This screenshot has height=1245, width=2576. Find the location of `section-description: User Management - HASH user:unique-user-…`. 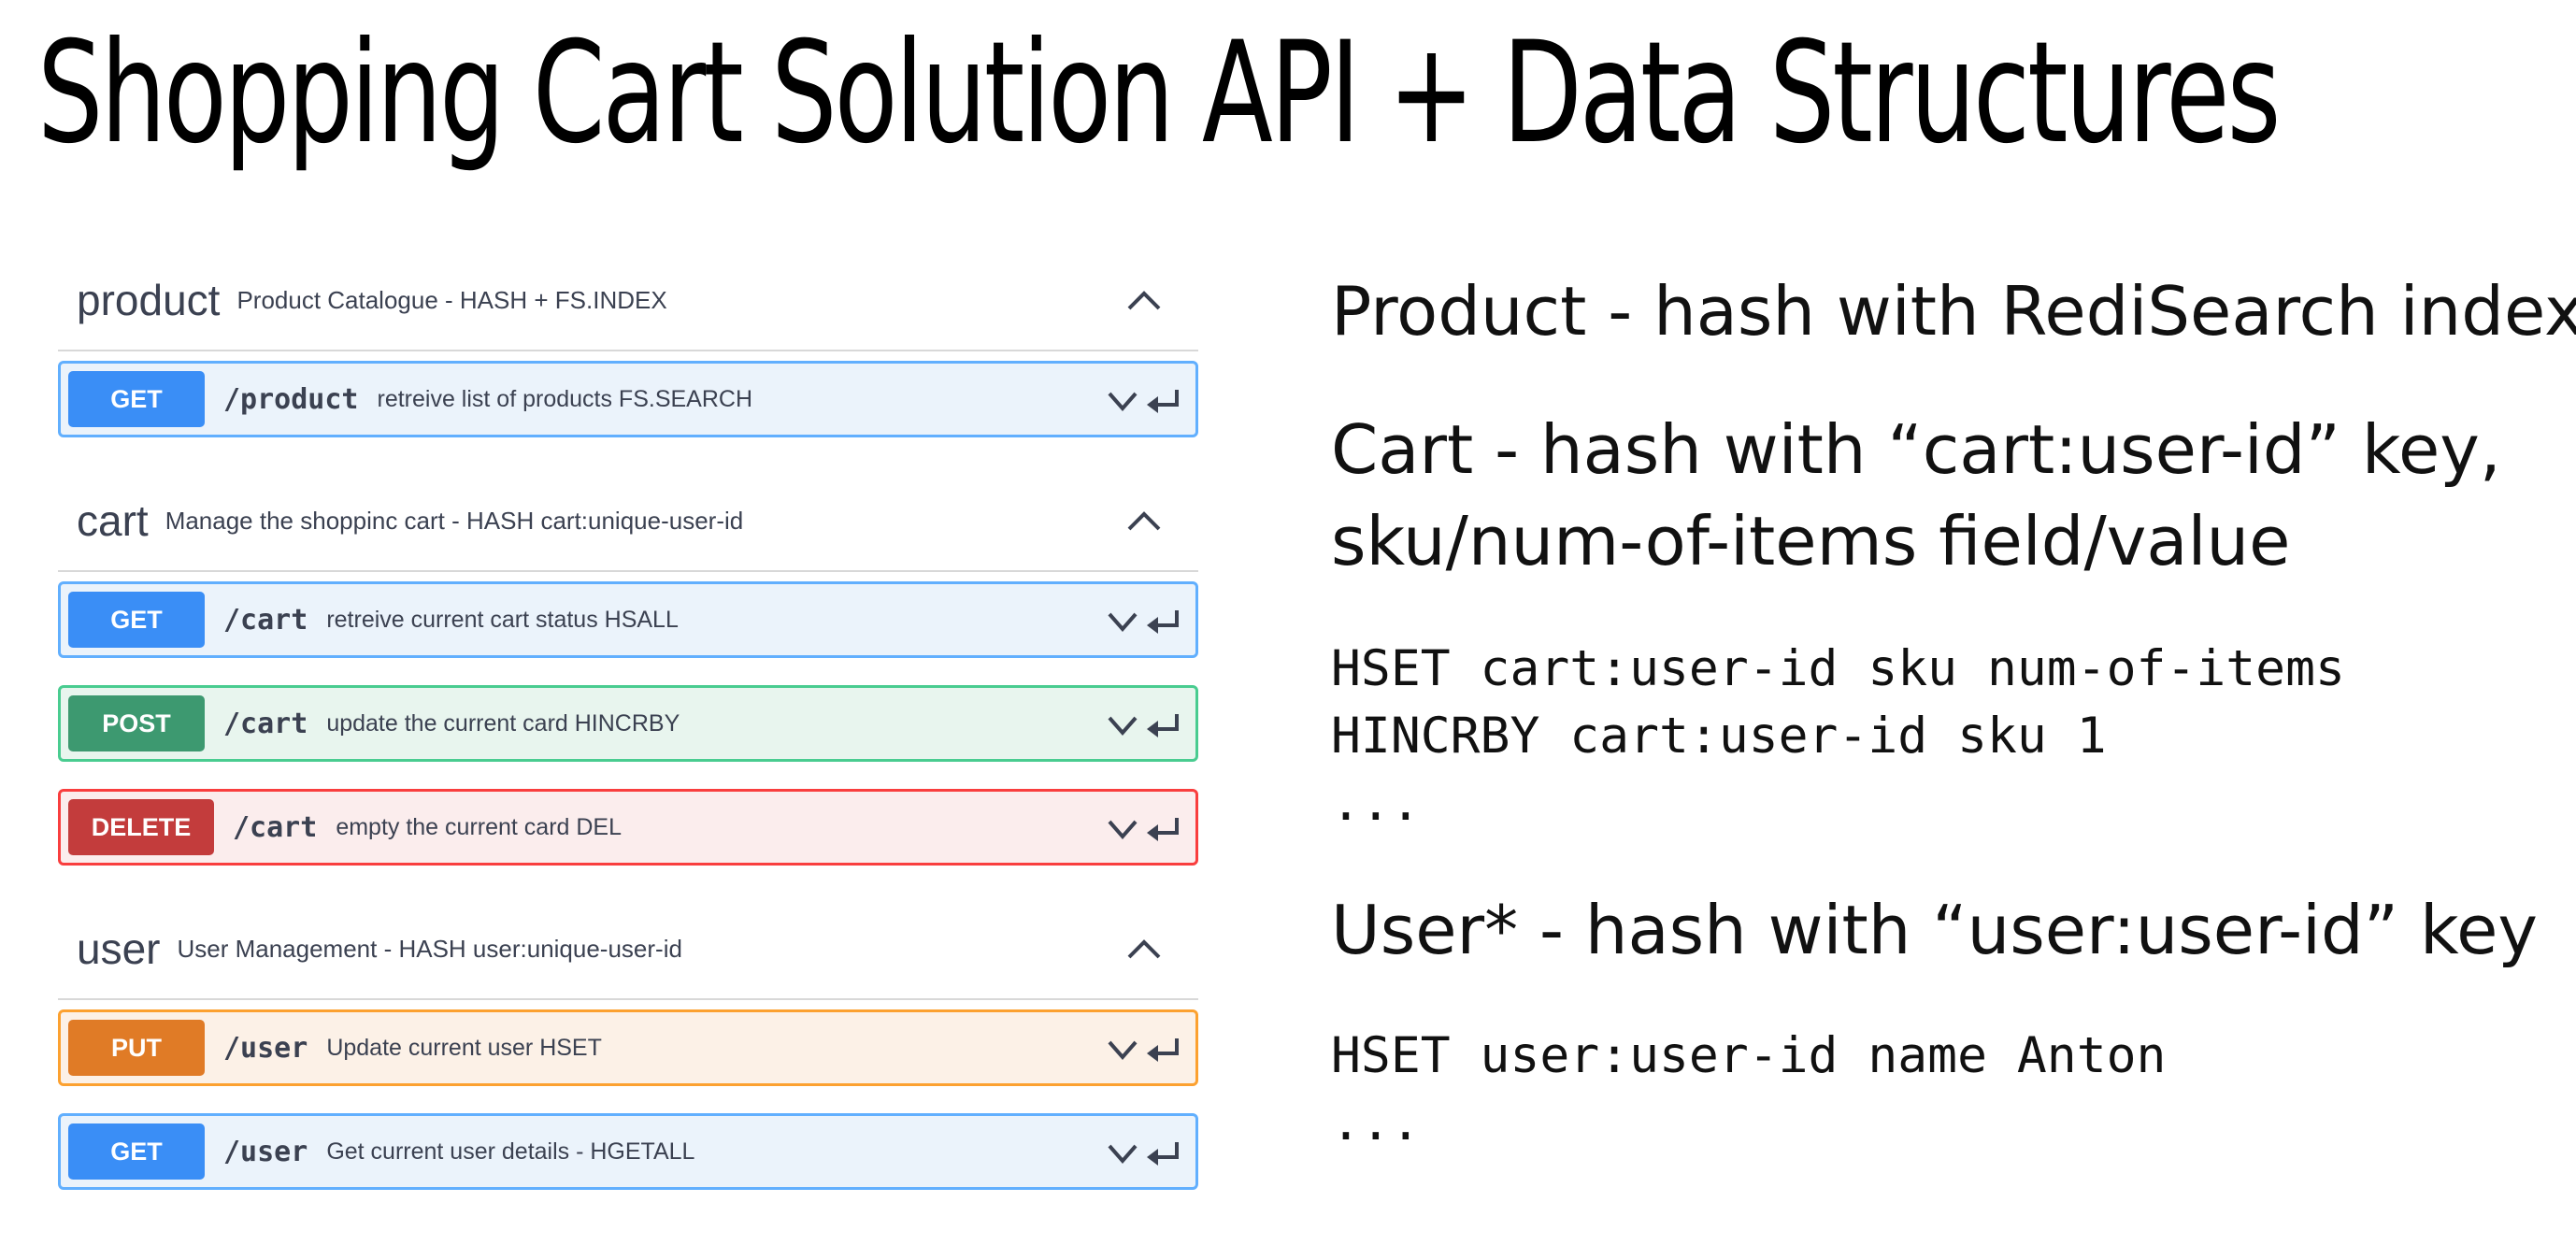

section-description: User Management - HASH user:unique-user-… is located at coordinates (429, 948).